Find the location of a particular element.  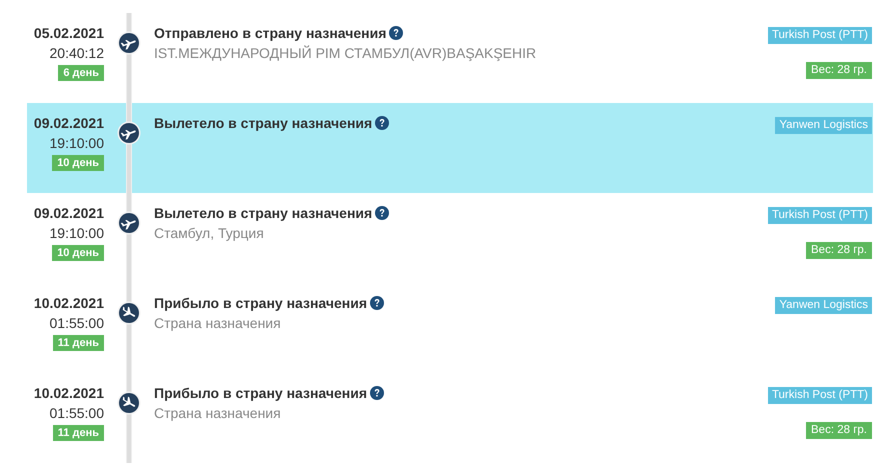

day-count: 6 день is located at coordinates (81, 73).